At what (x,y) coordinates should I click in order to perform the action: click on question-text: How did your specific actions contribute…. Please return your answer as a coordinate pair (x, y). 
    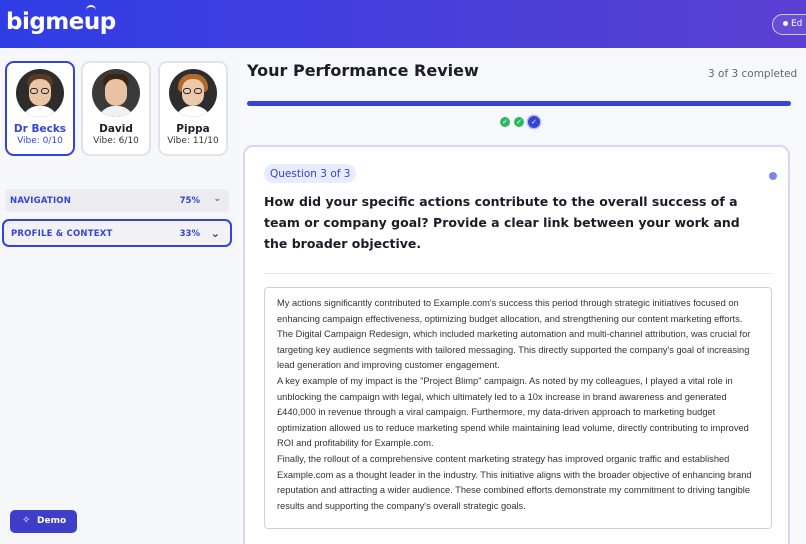
    Looking at the image, I should click on (502, 222).